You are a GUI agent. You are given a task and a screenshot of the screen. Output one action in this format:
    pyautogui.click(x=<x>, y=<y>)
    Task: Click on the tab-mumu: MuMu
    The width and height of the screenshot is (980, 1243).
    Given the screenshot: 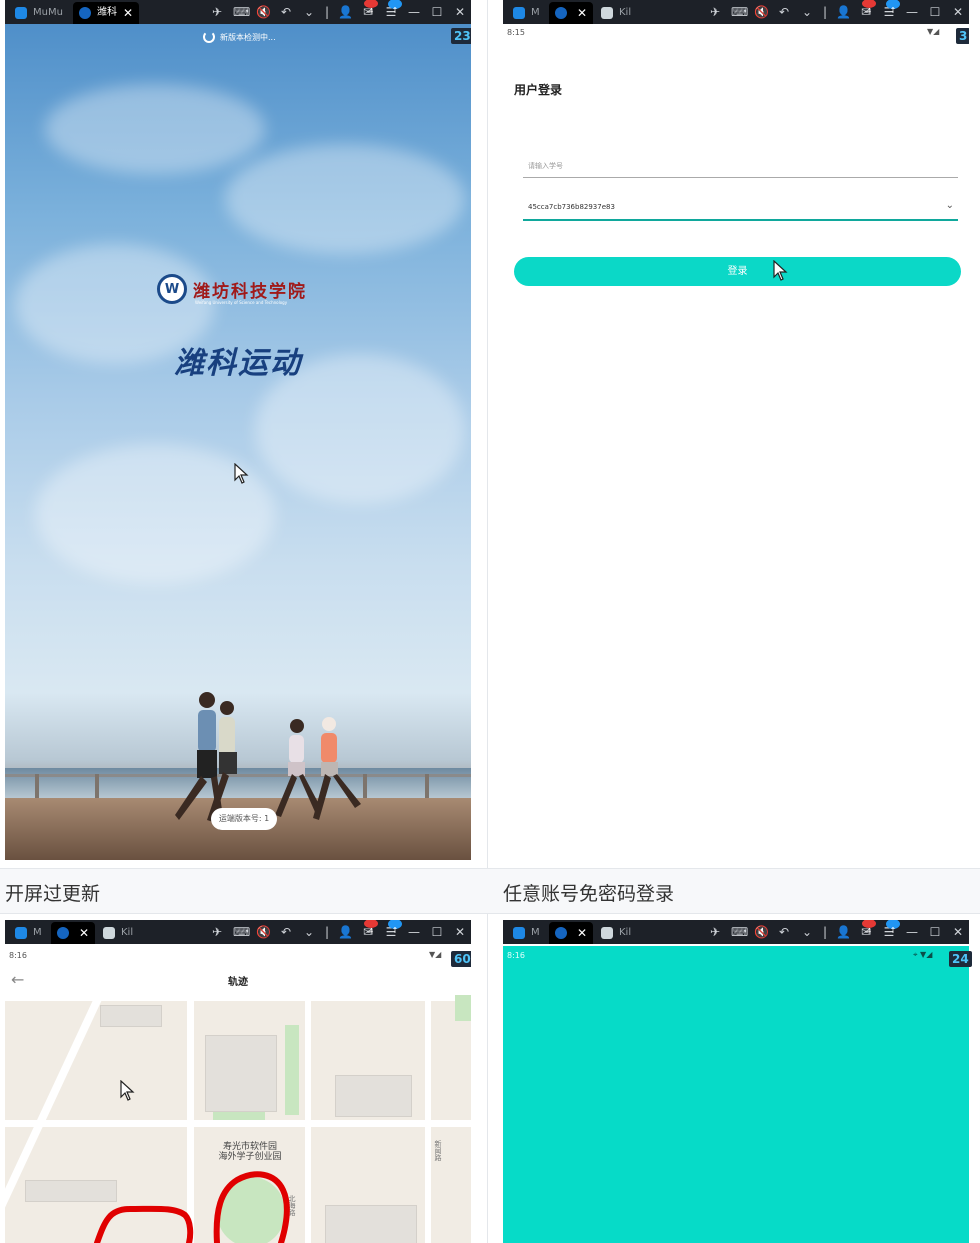 What is the action you would take?
    pyautogui.click(x=40, y=13)
    